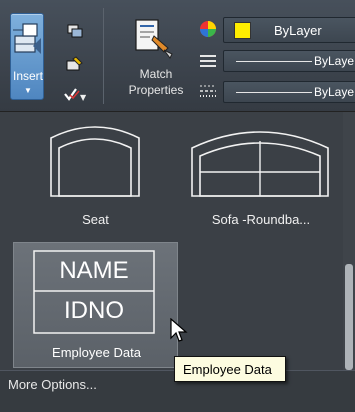  I want to click on employee-name-attribute: NAME, so click(94, 270).